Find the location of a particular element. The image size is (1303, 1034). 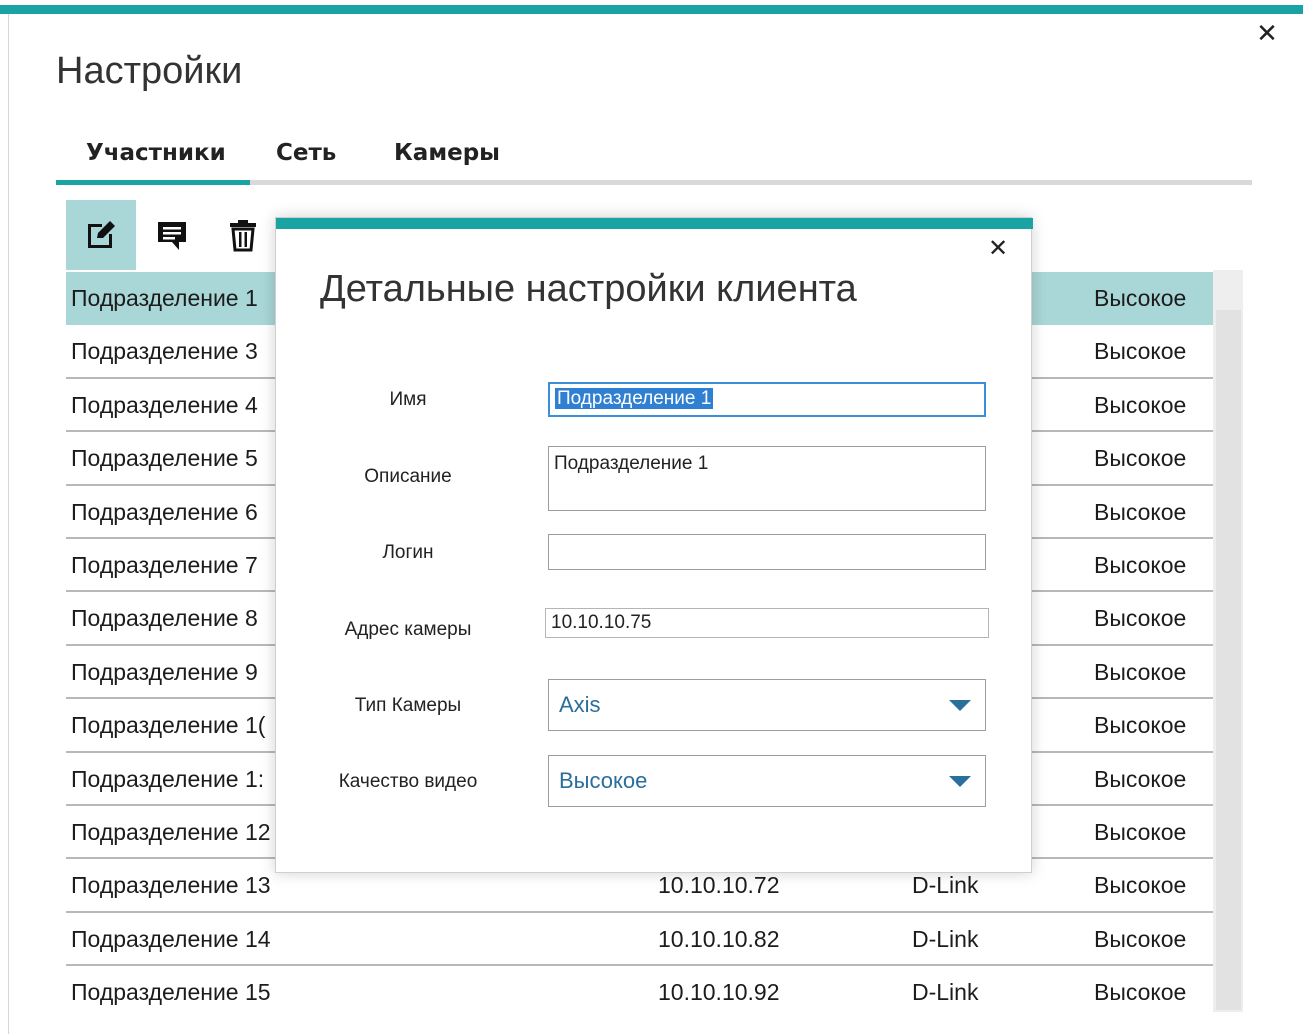

comment-button is located at coordinates (172, 235).